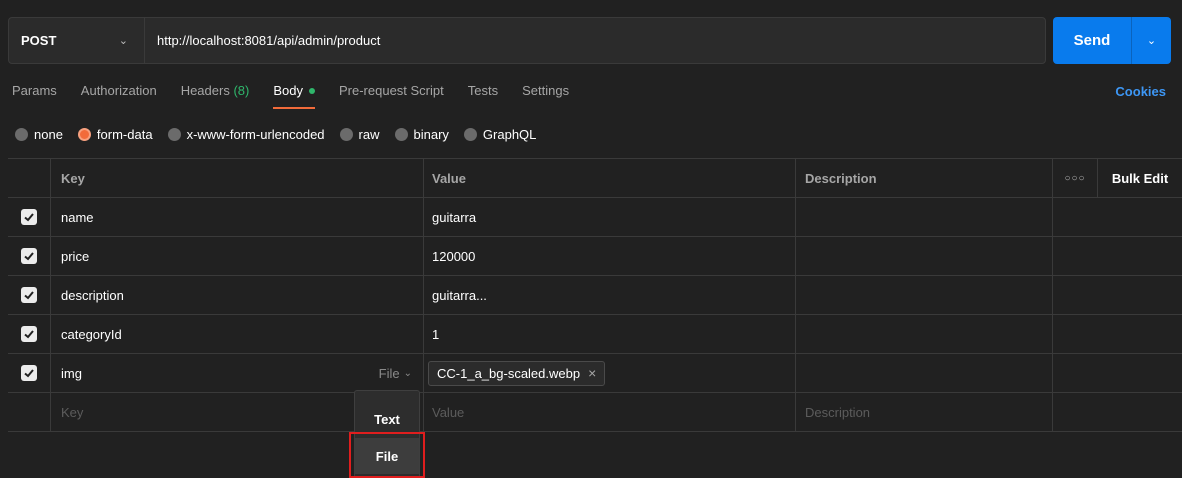 This screenshot has width=1182, height=478. I want to click on body-type-graphql: GraphQL, so click(500, 134).